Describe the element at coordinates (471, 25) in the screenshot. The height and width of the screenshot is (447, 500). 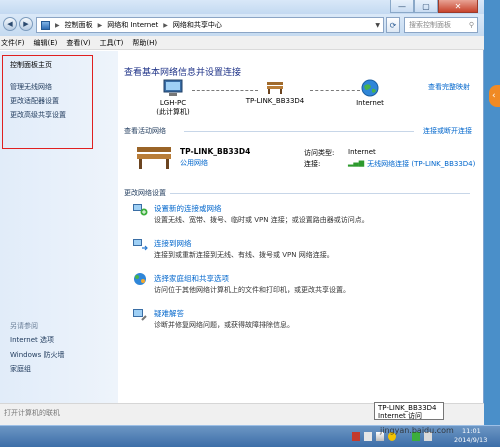
I see `search-icon: ⚲` at that location.